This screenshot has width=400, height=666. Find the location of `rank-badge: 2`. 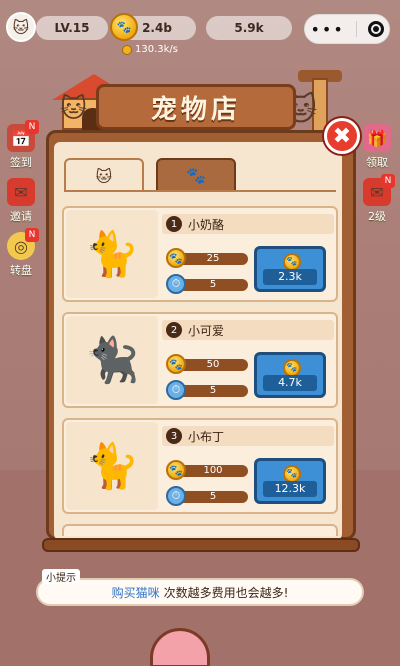

rank-badge: 2 is located at coordinates (174, 330).